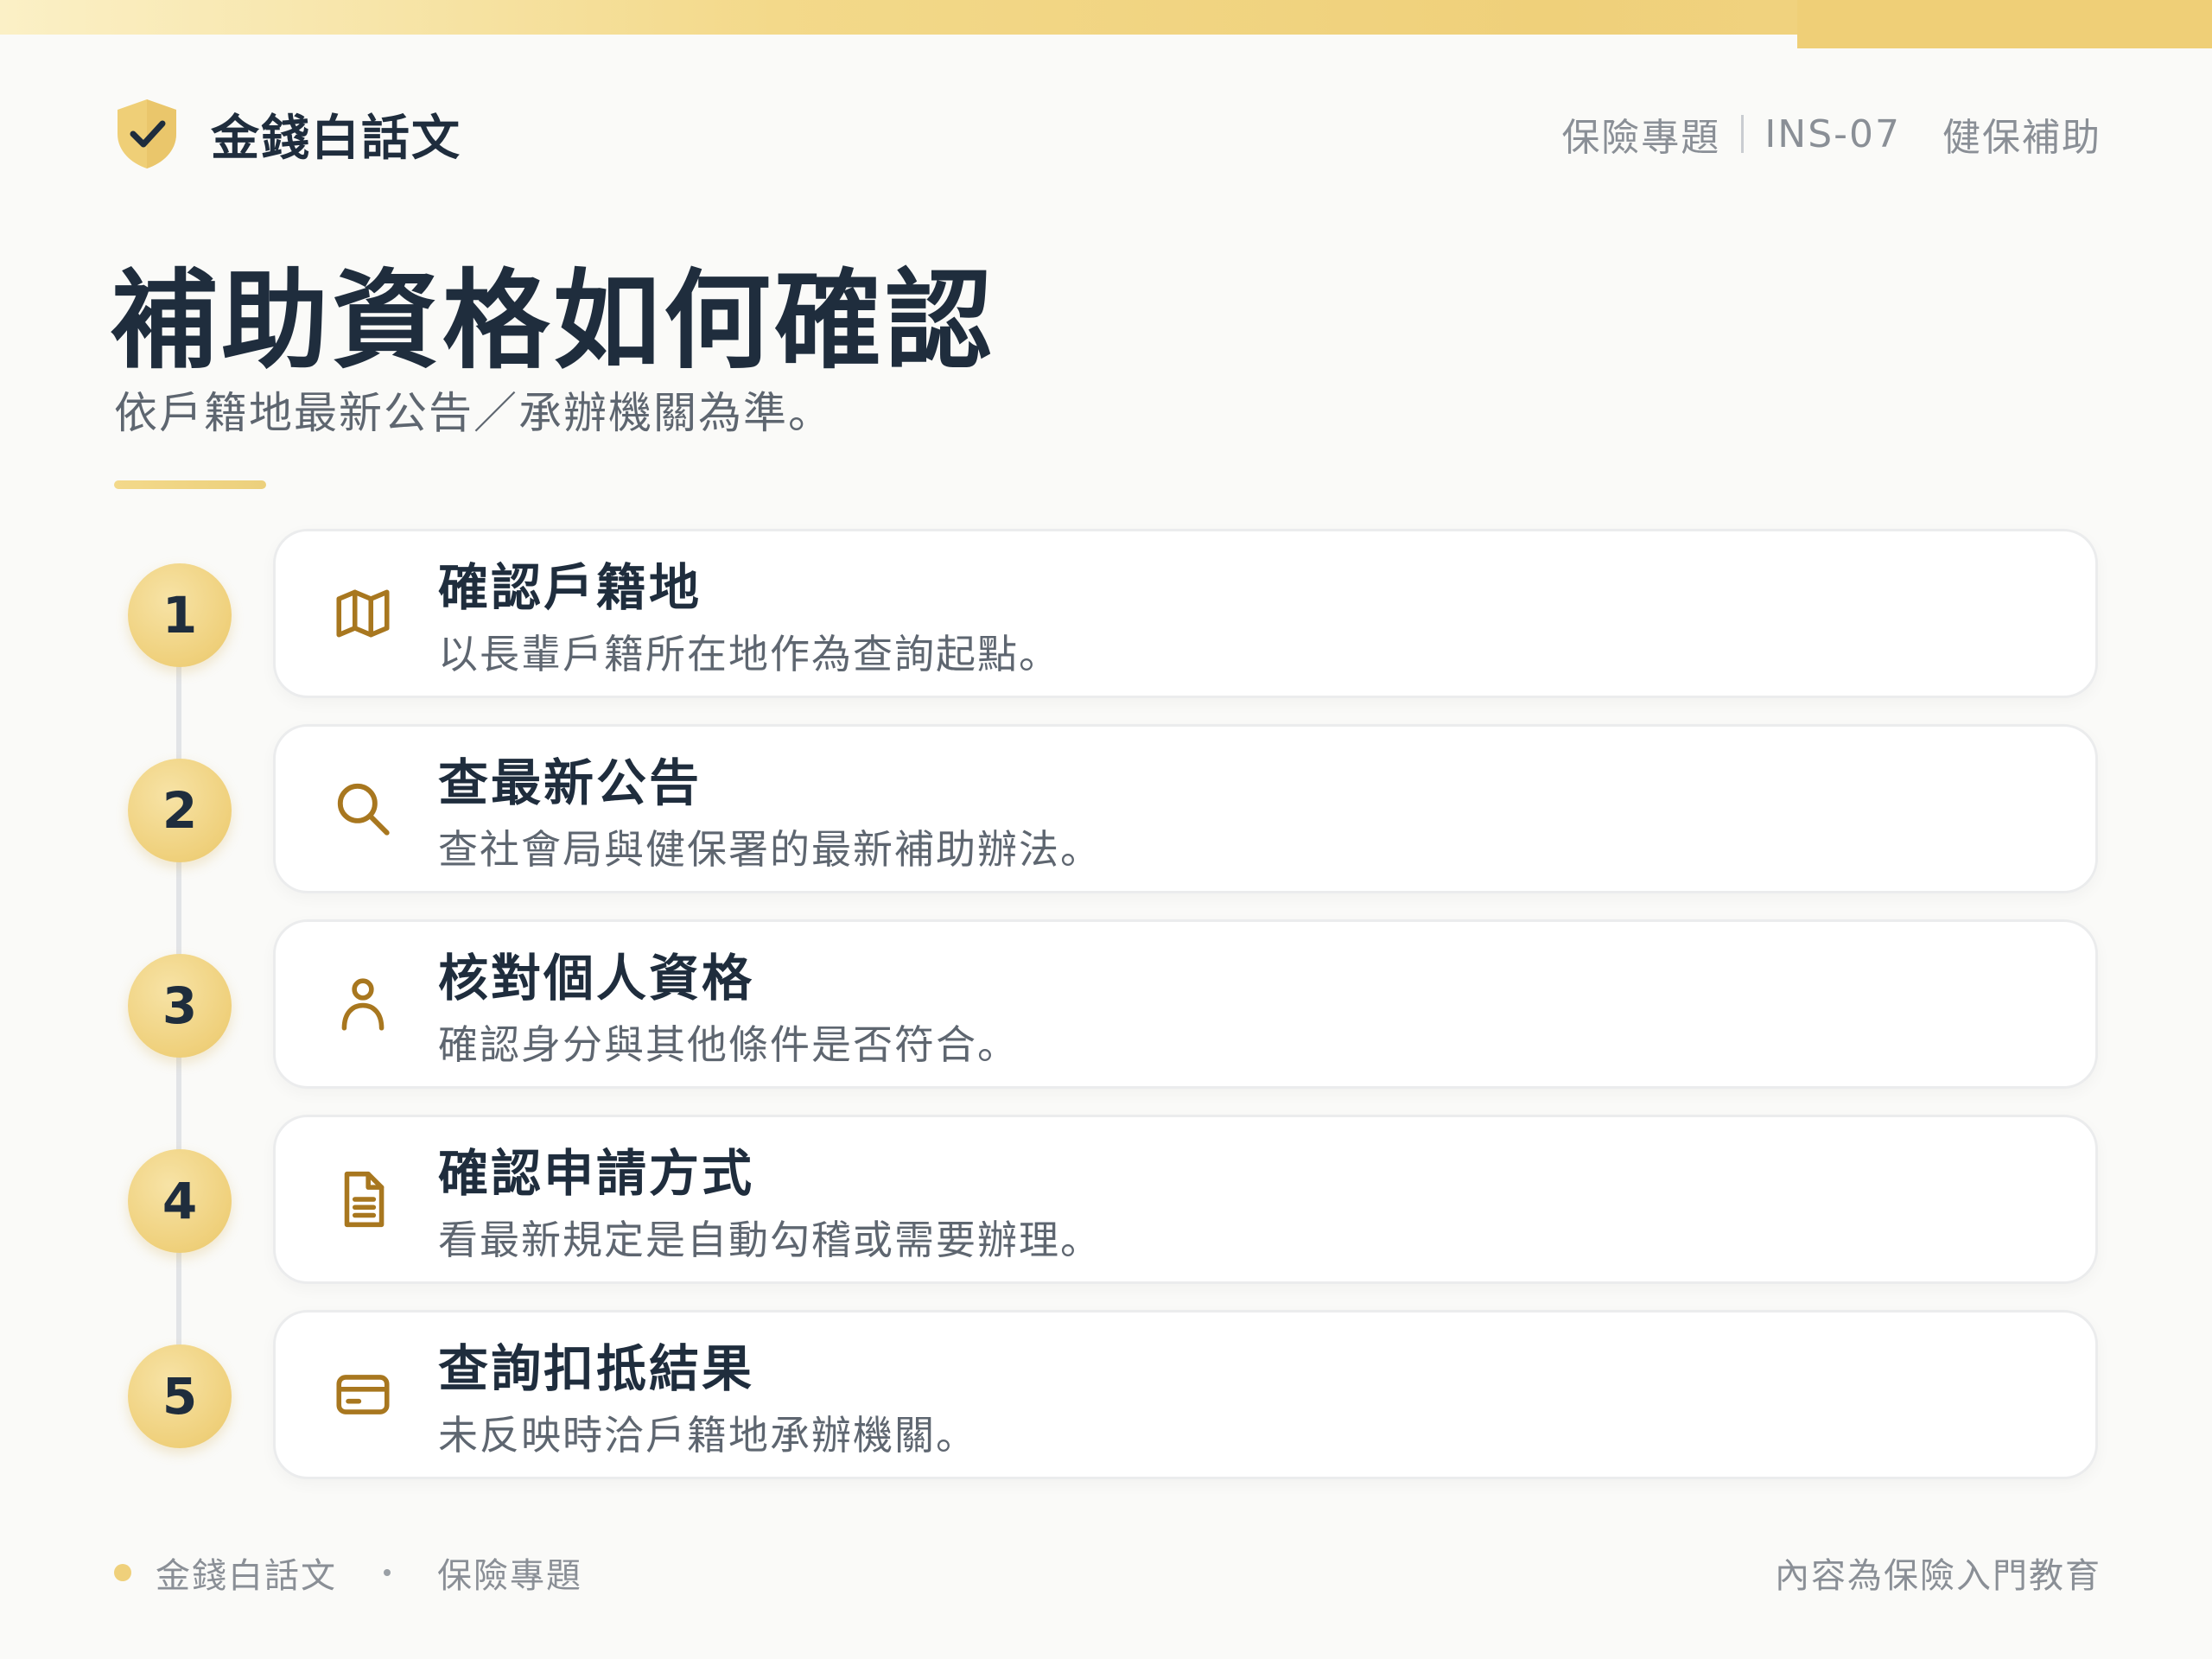  Describe the element at coordinates (180, 810) in the screenshot. I see `step-number-badge: 2` at that location.